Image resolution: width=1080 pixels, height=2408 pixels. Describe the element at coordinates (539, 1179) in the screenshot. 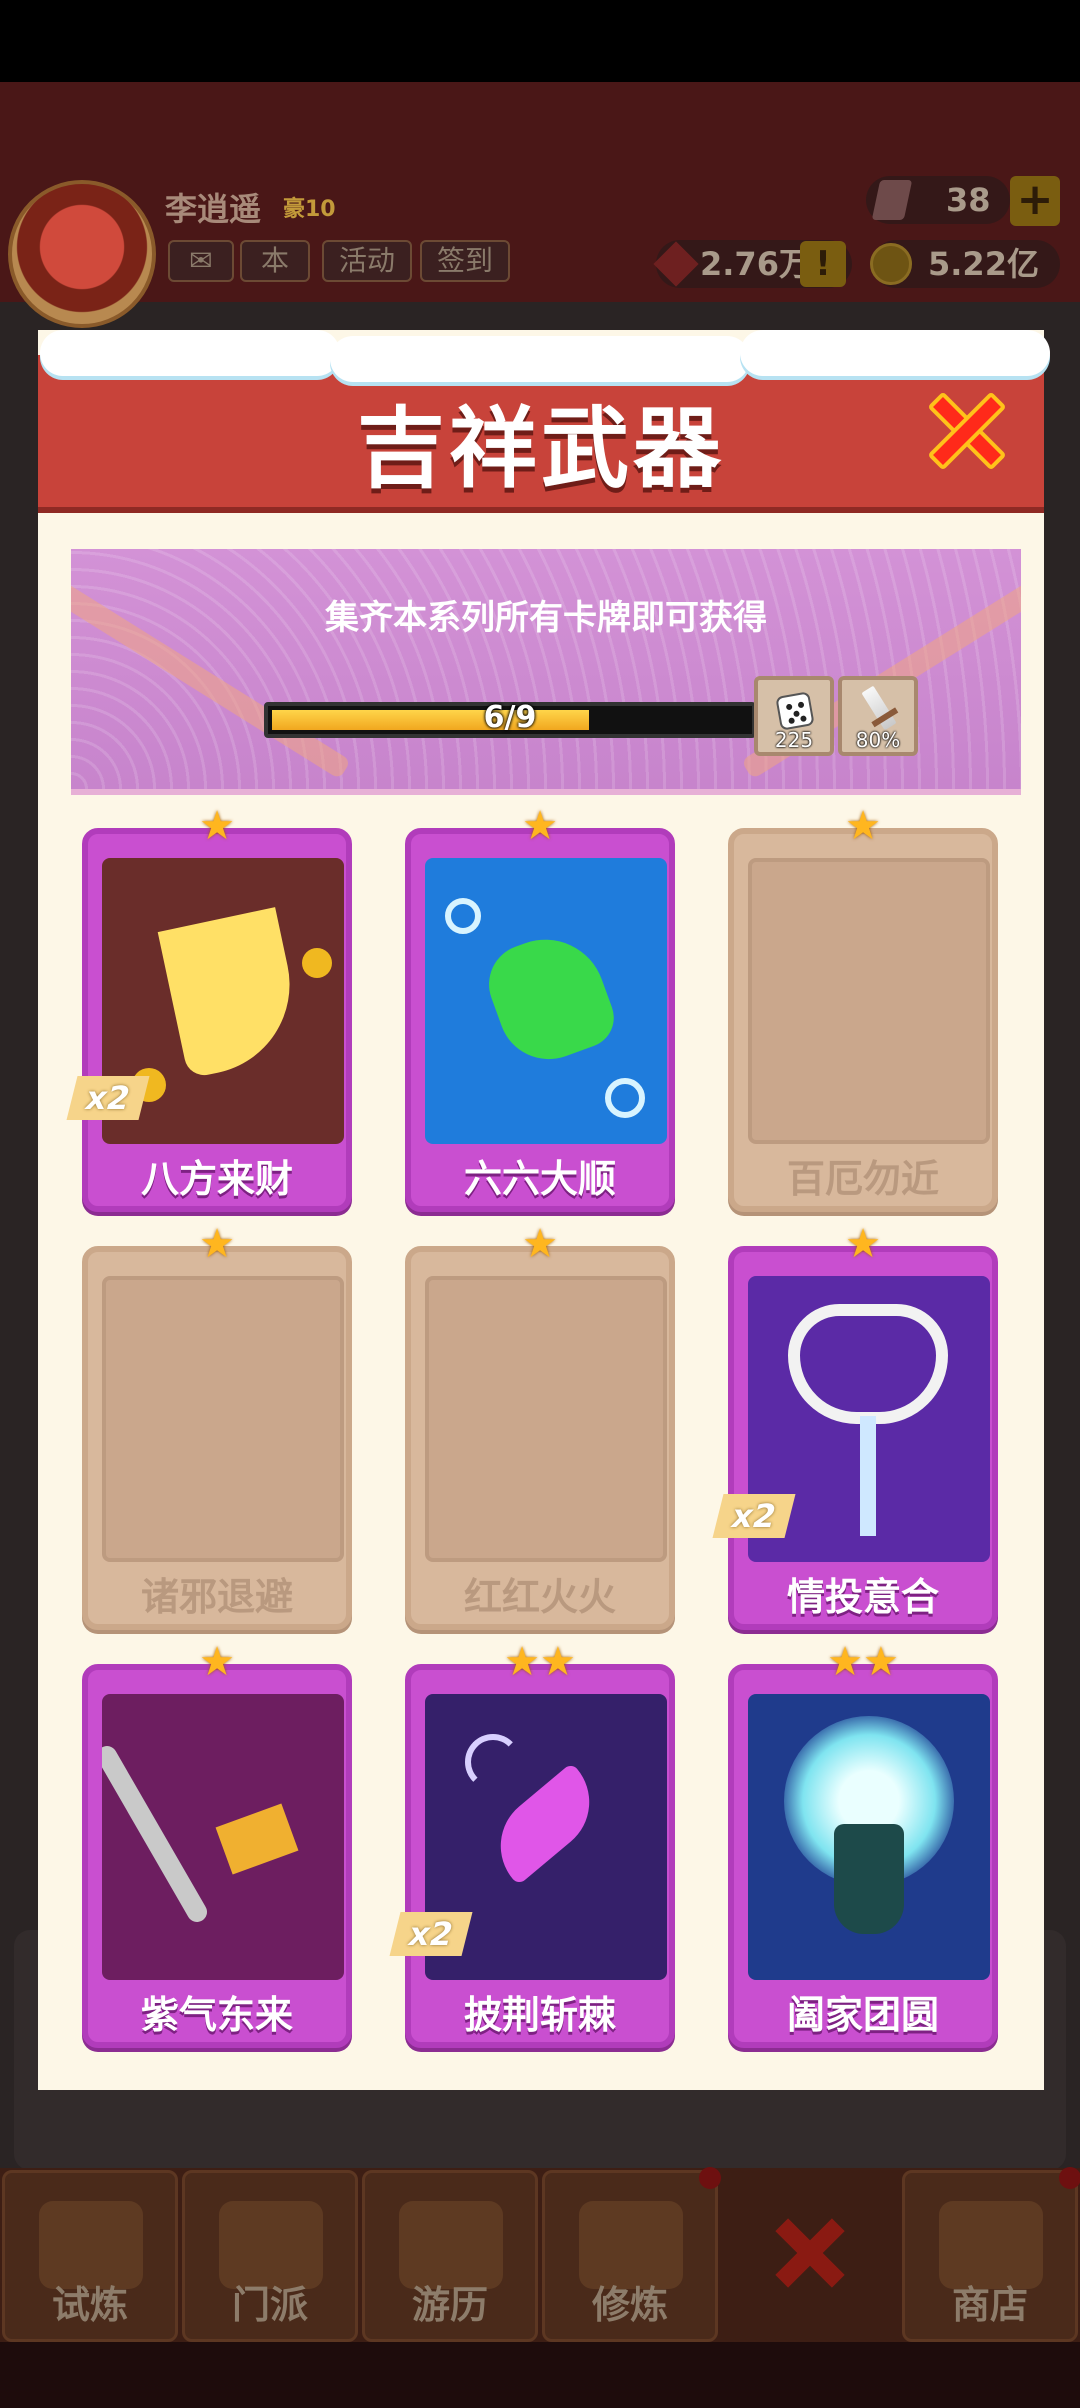

I see `card-name: 六六大顺` at that location.